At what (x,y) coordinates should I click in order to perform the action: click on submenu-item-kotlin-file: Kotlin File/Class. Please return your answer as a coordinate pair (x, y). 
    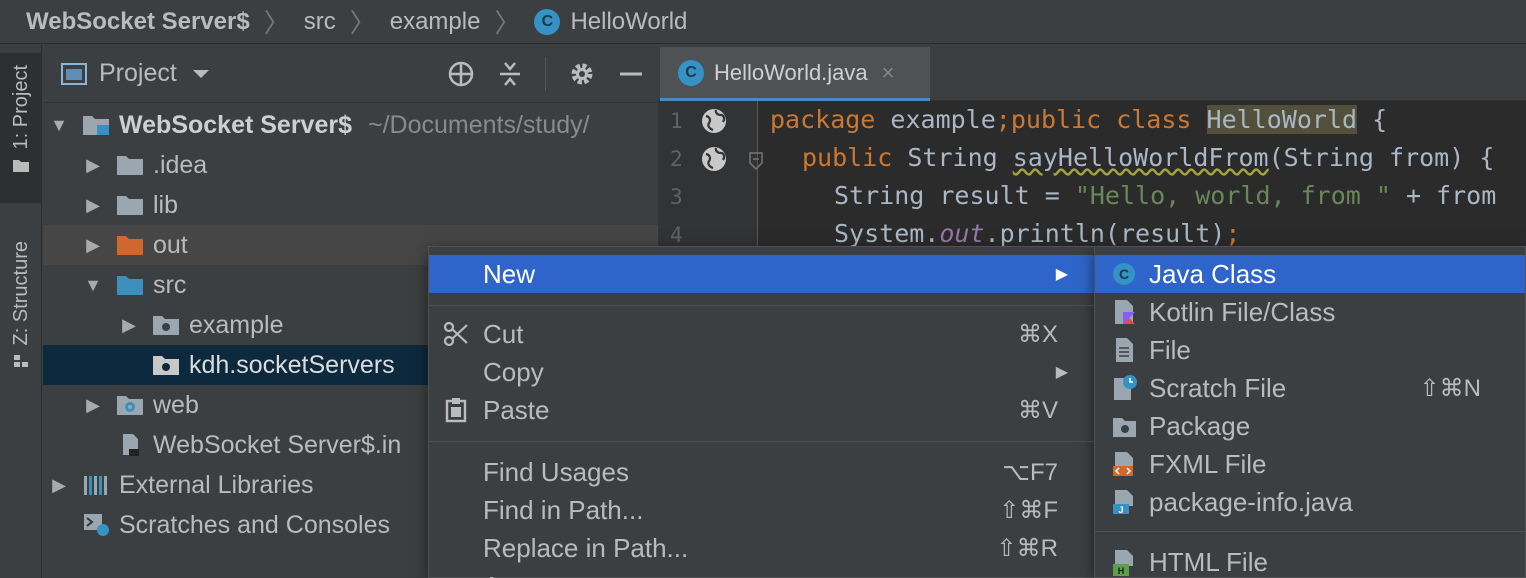
    Looking at the image, I should click on (1310, 312).